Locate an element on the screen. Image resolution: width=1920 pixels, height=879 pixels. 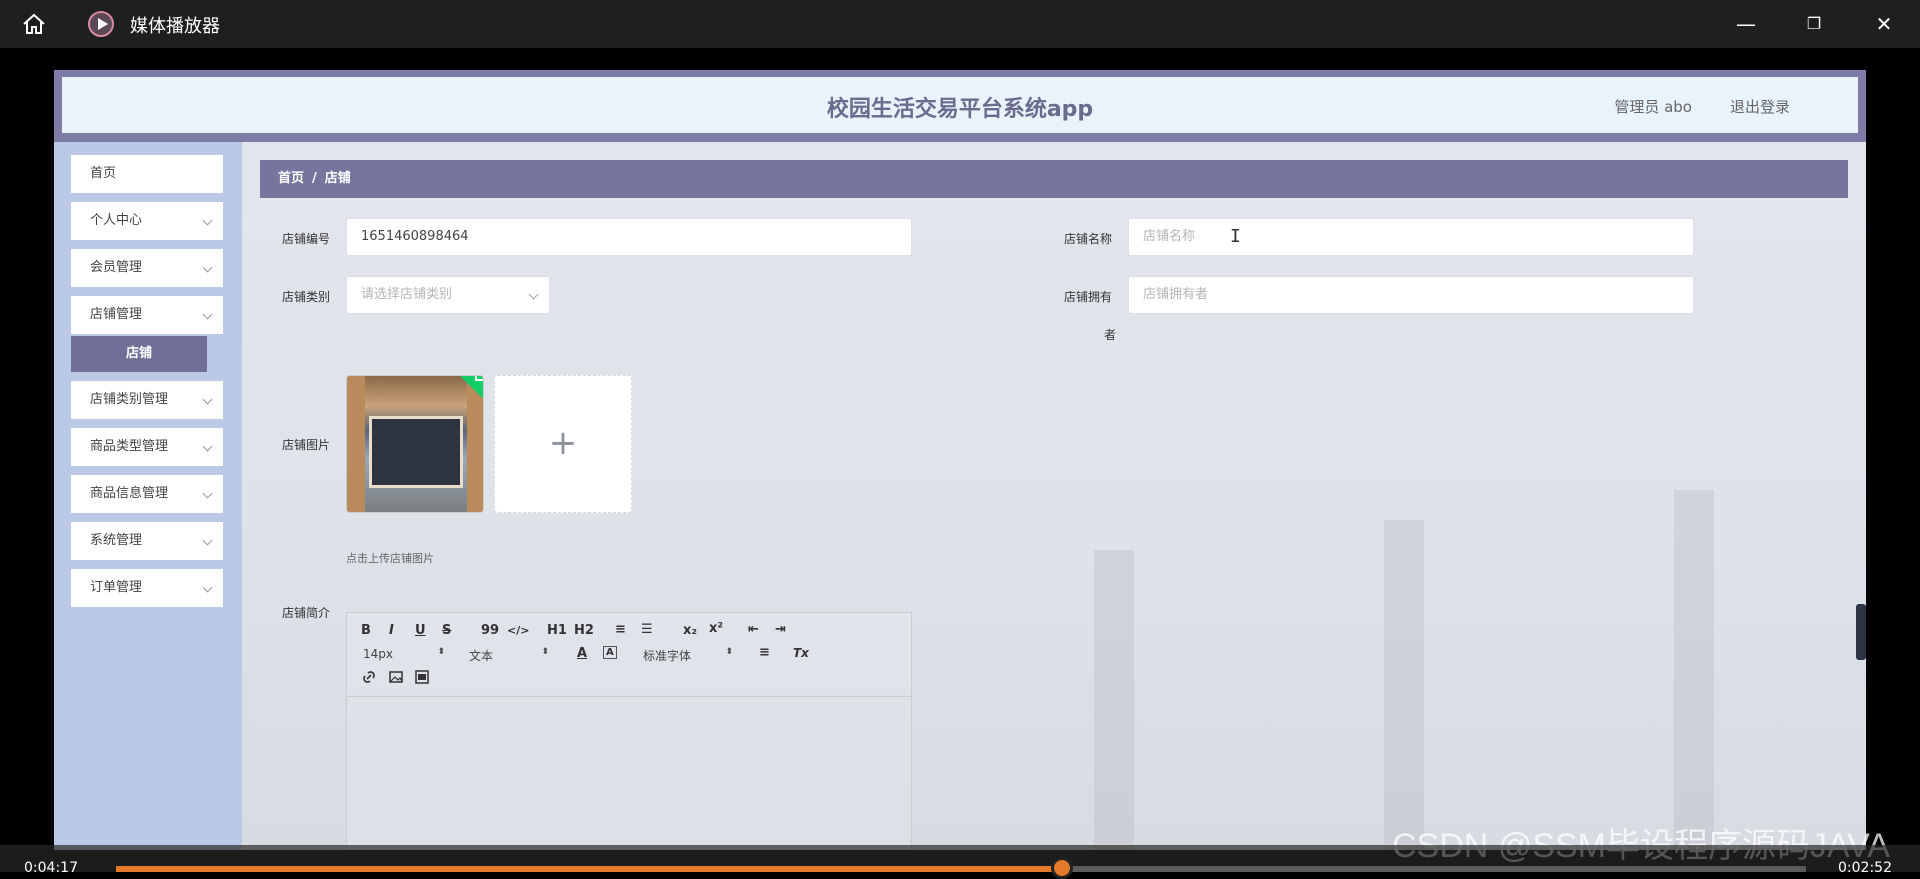
video-icon is located at coordinates (422, 677).